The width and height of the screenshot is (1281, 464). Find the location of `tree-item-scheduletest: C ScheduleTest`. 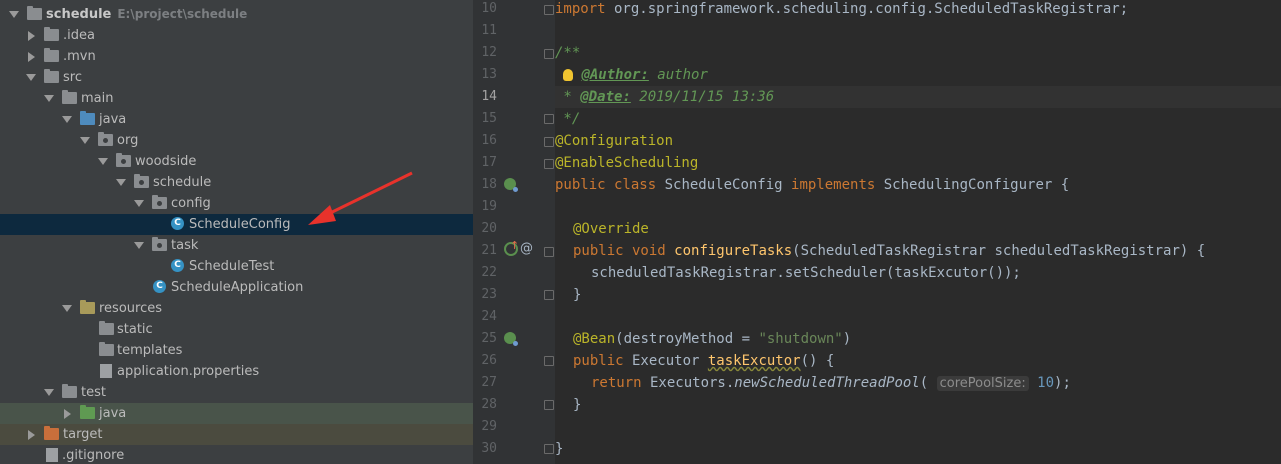

tree-item-scheduletest: C ScheduleTest is located at coordinates (236, 266).